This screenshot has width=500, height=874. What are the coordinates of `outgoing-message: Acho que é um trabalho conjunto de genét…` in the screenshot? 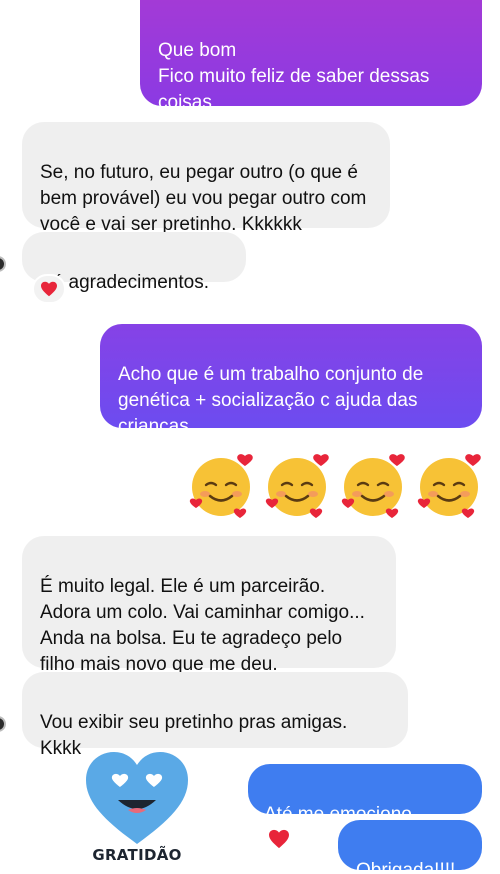 It's located at (291, 380).